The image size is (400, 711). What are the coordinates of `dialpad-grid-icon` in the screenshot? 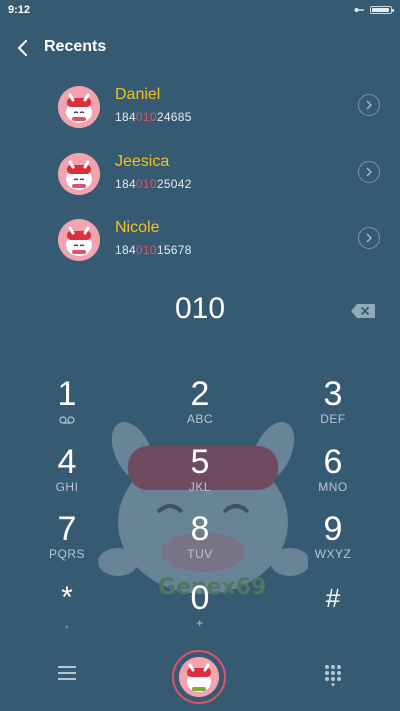 It's located at (333, 675).